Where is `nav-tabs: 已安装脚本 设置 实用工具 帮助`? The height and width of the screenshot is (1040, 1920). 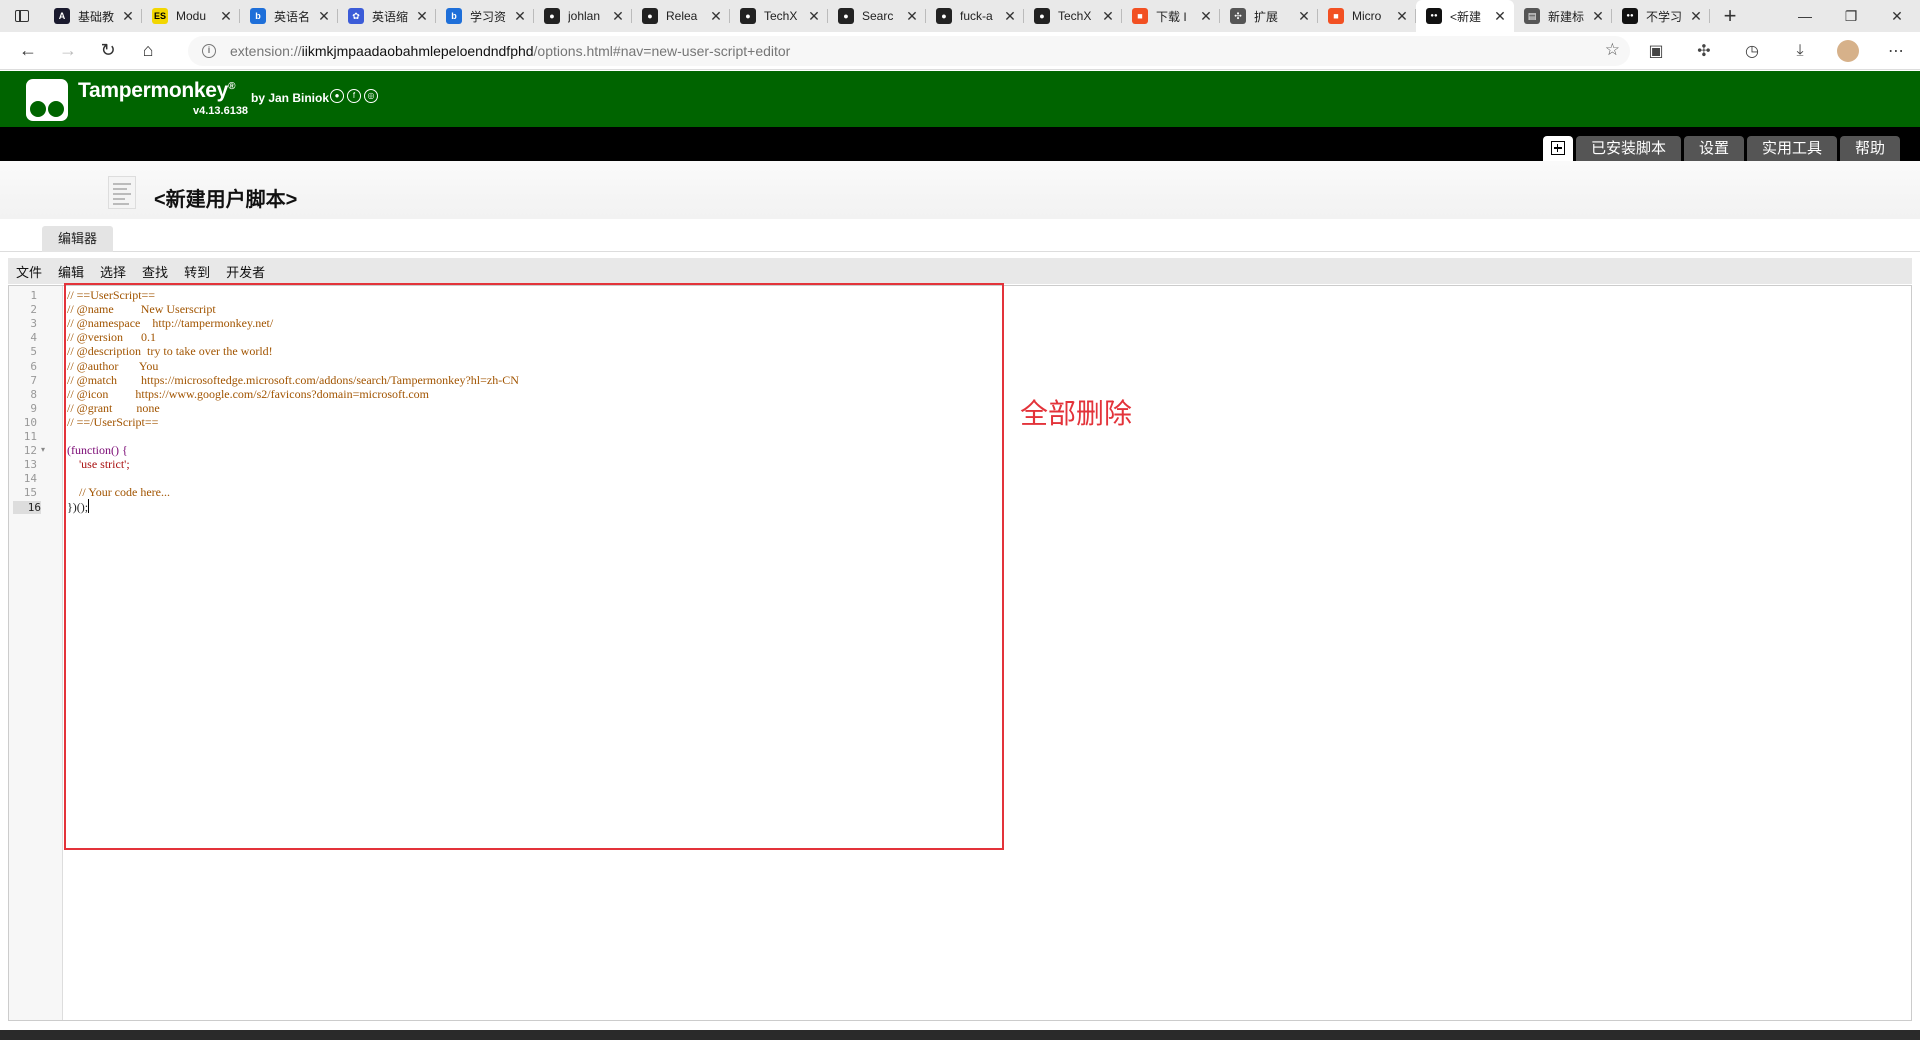 nav-tabs: 已安装脚本 设置 实用工具 帮助 is located at coordinates (1721, 148).